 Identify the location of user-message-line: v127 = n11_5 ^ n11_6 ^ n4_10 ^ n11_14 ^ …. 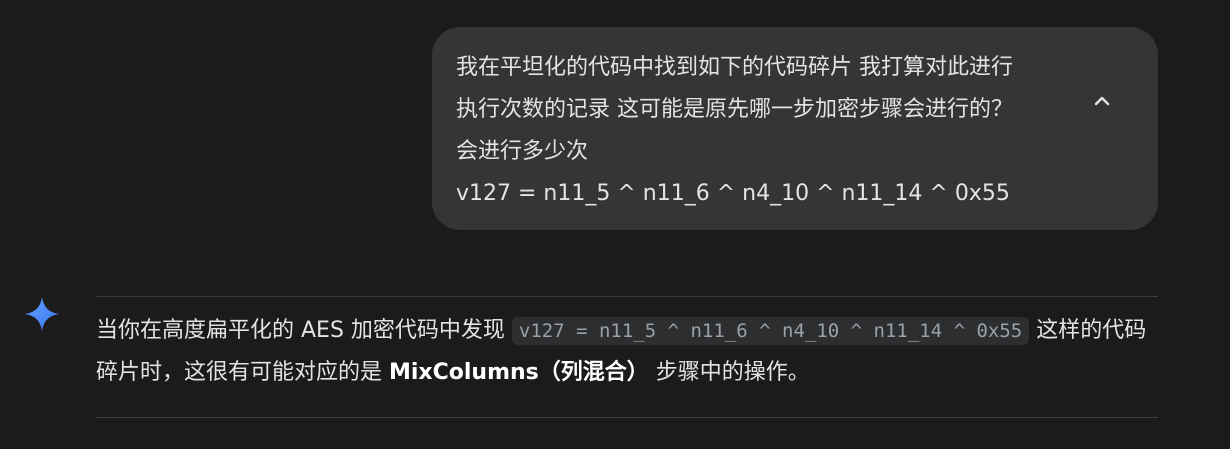
(733, 193).